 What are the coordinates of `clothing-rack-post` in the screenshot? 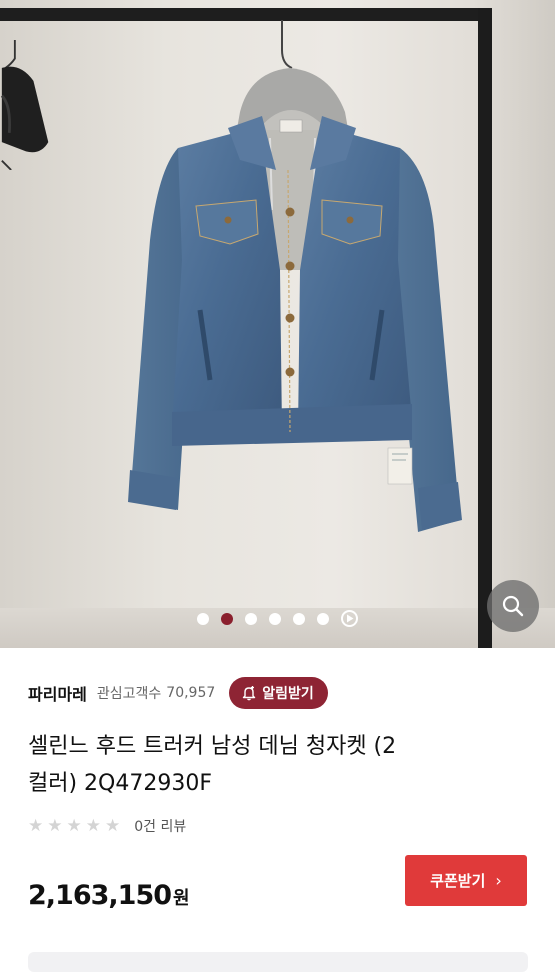 It's located at (485, 328).